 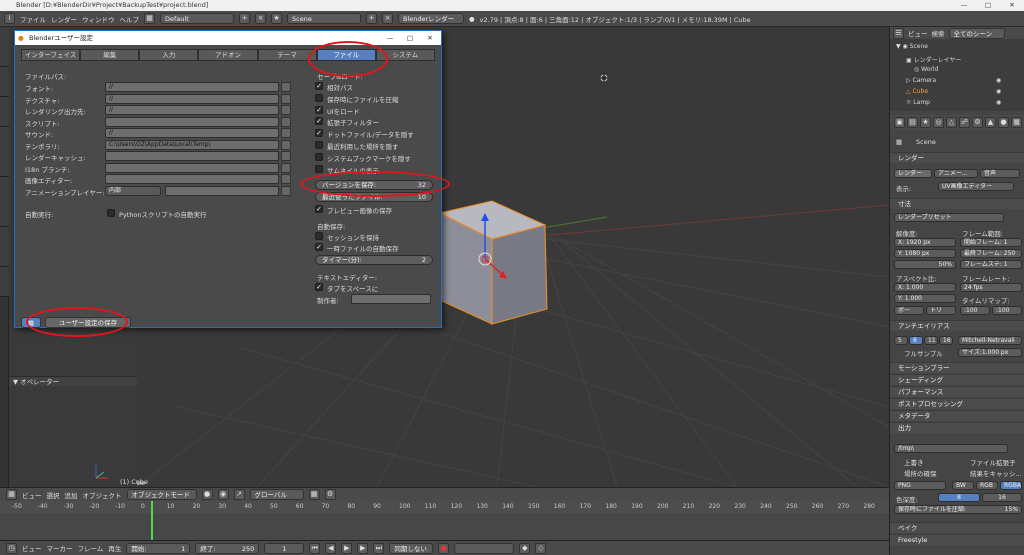 I want to click on object-tab-icon: △, so click(x=951, y=122).